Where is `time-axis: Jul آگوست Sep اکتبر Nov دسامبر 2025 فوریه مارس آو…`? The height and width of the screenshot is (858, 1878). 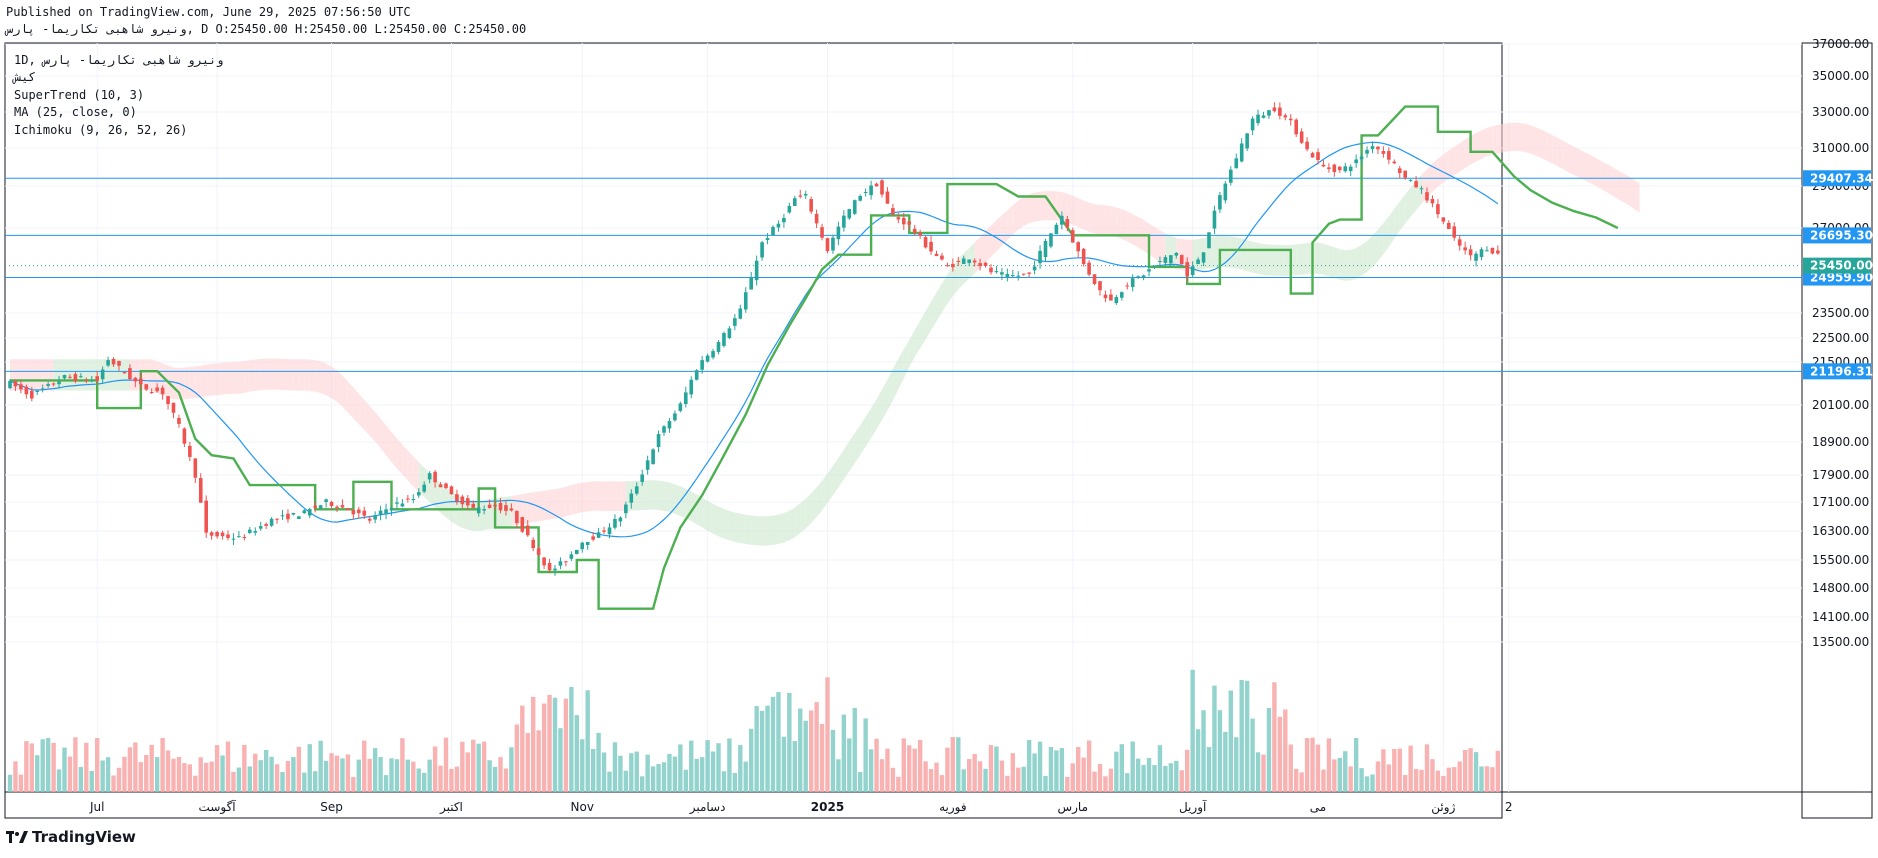
time-axis: Jul آگوست Sep اکتبر Nov دسامبر 2025 فوریه مارس آو… is located at coordinates (801, 807).